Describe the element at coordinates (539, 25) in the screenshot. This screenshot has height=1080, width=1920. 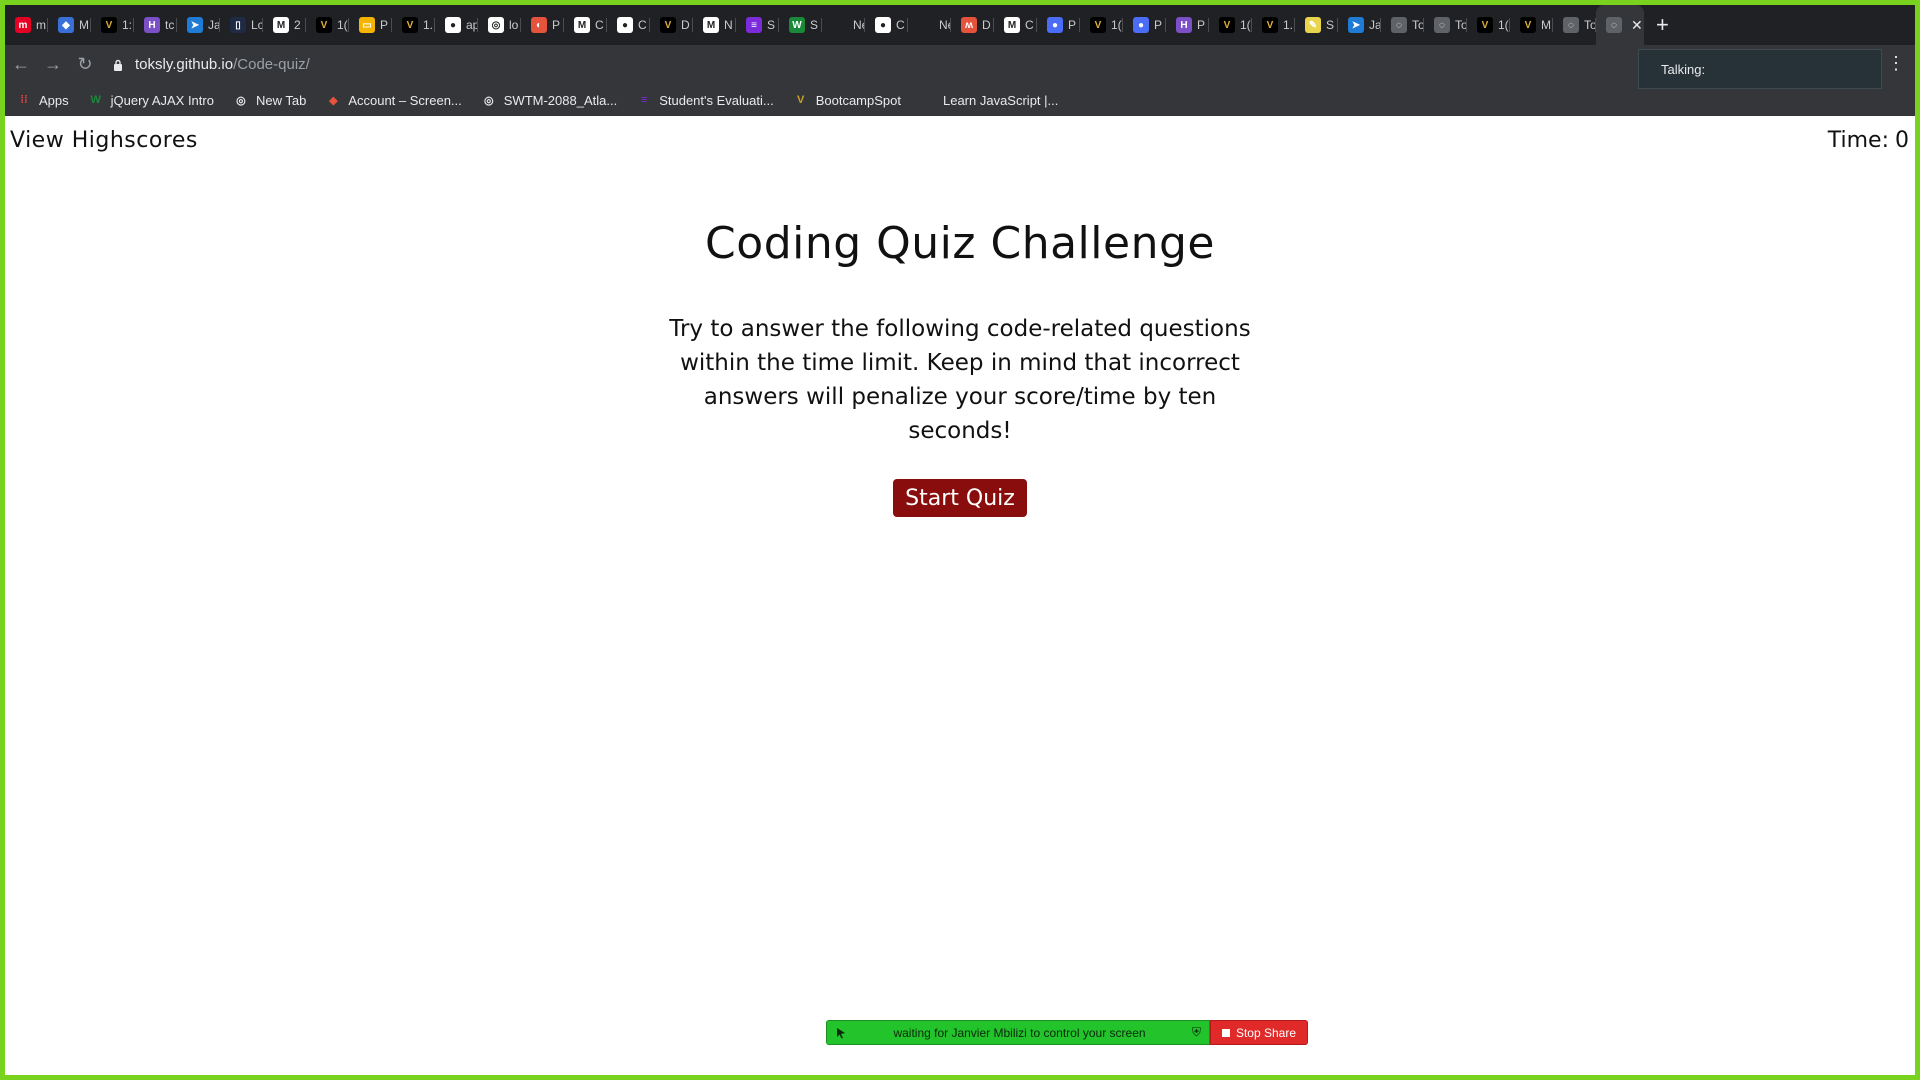
I see `compass-icon: ◐` at that location.